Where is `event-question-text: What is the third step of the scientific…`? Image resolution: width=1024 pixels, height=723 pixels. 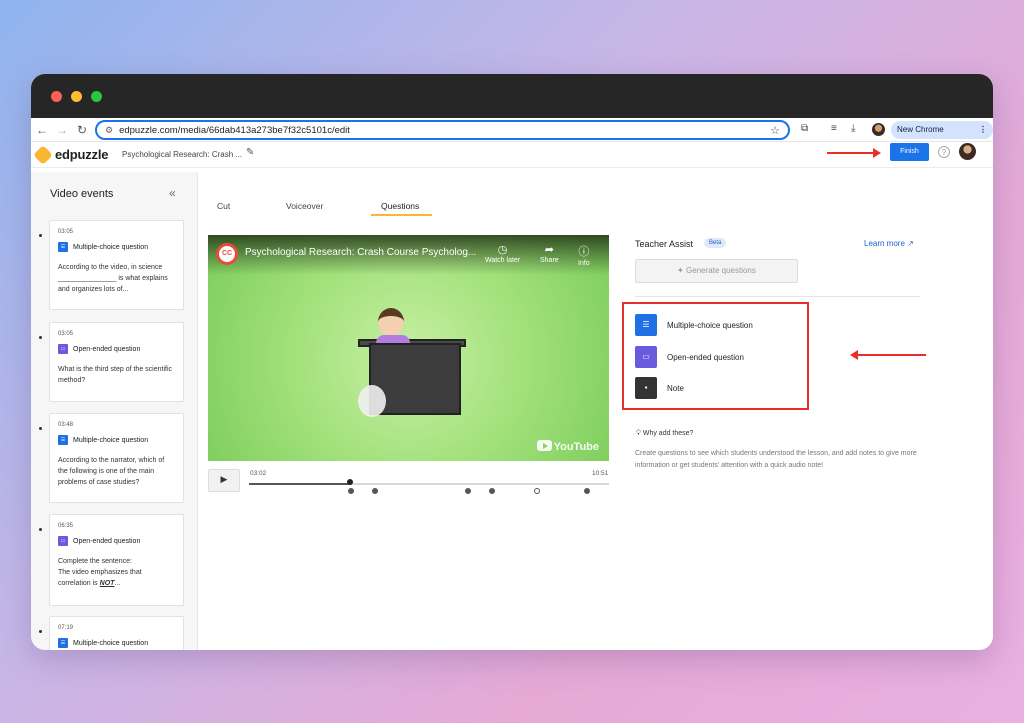
event-question-text: What is the third step of the scientific… is located at coordinates (115, 375).